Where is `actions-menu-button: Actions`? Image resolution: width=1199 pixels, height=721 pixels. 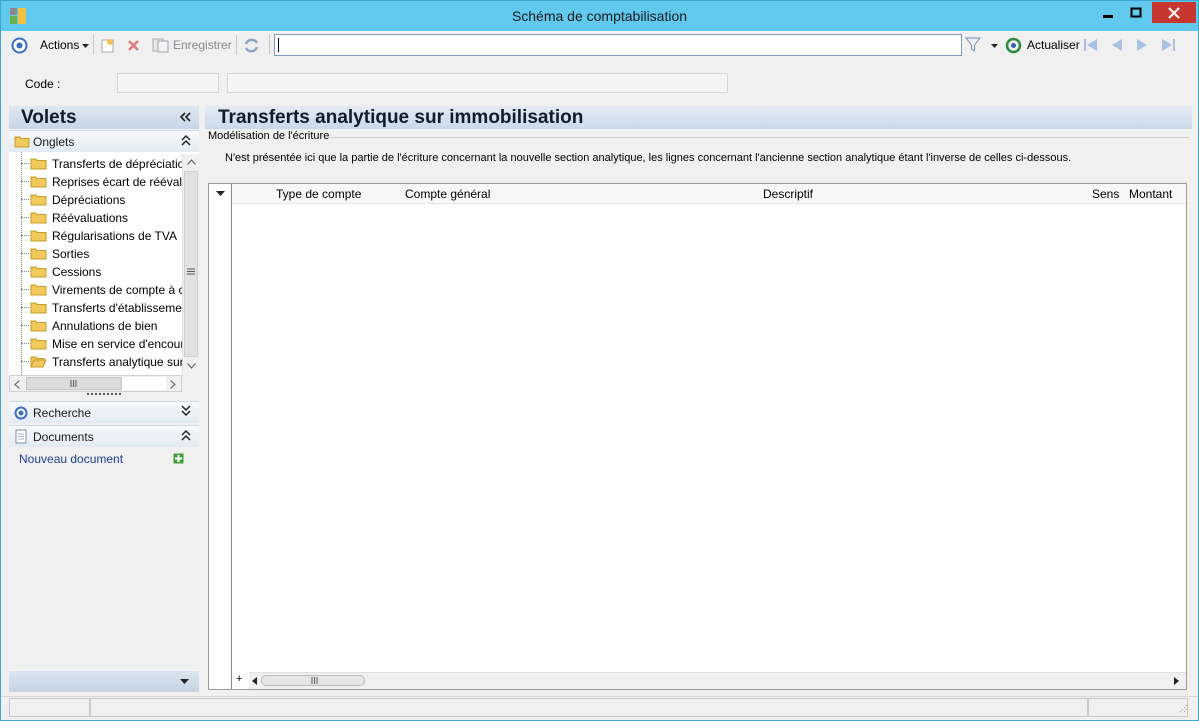 actions-menu-button: Actions is located at coordinates (65, 45).